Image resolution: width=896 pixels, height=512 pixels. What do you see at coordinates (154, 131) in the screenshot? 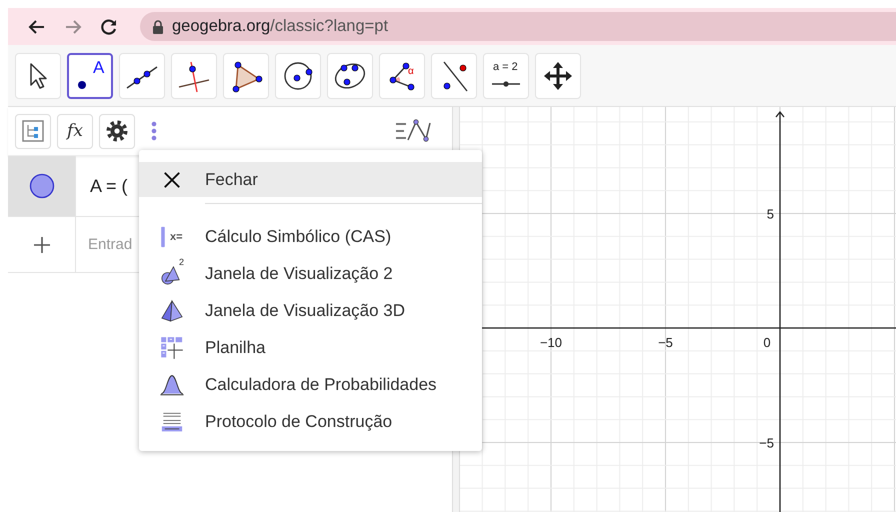
I see `more-menu-icon` at bounding box center [154, 131].